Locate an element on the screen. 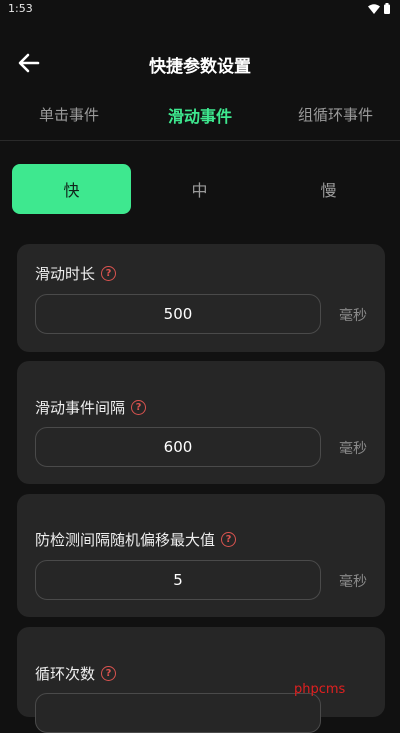 This screenshot has height=733, width=400. tab-group-loop-event: 组循环事件 is located at coordinates (335, 114).